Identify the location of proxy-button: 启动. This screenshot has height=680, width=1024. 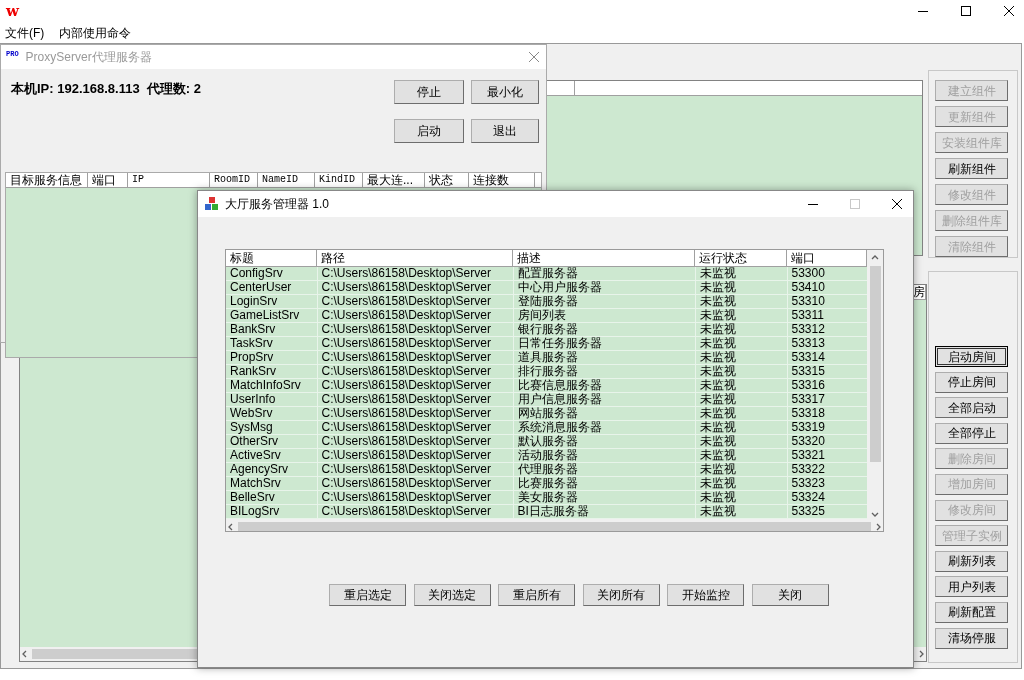
(429, 131).